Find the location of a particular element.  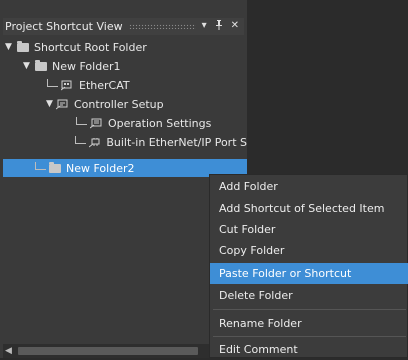

tree-item-shortcut-root-folder: ▼ Shortcut Root Folder is located at coordinates (125, 47).